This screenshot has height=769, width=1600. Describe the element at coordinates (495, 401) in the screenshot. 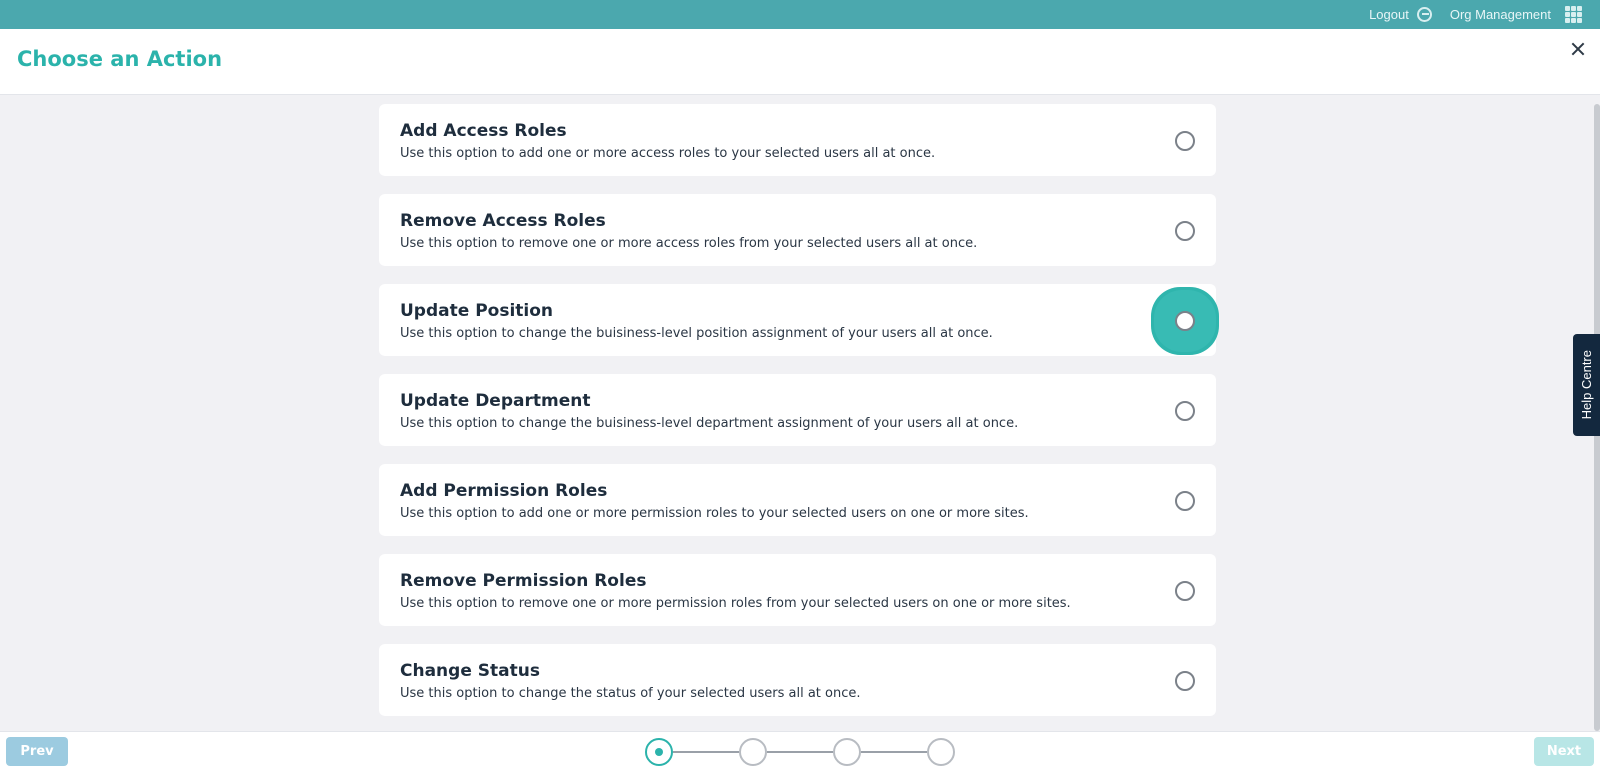

I see `action-title: Update Department` at that location.